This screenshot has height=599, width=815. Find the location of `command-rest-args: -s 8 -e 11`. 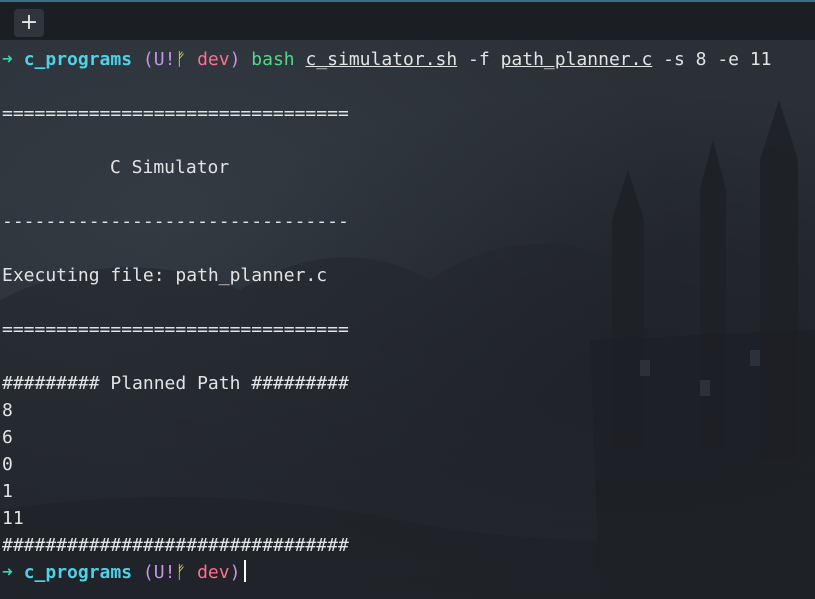

command-rest-args: -s 8 -e 11 is located at coordinates (717, 59).